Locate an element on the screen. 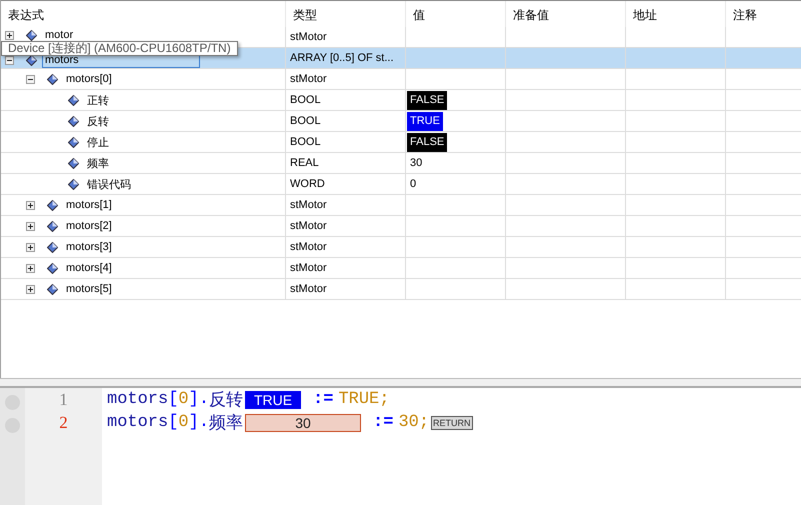 The image size is (801, 505). expression-text: motors[2] is located at coordinates (89, 226).